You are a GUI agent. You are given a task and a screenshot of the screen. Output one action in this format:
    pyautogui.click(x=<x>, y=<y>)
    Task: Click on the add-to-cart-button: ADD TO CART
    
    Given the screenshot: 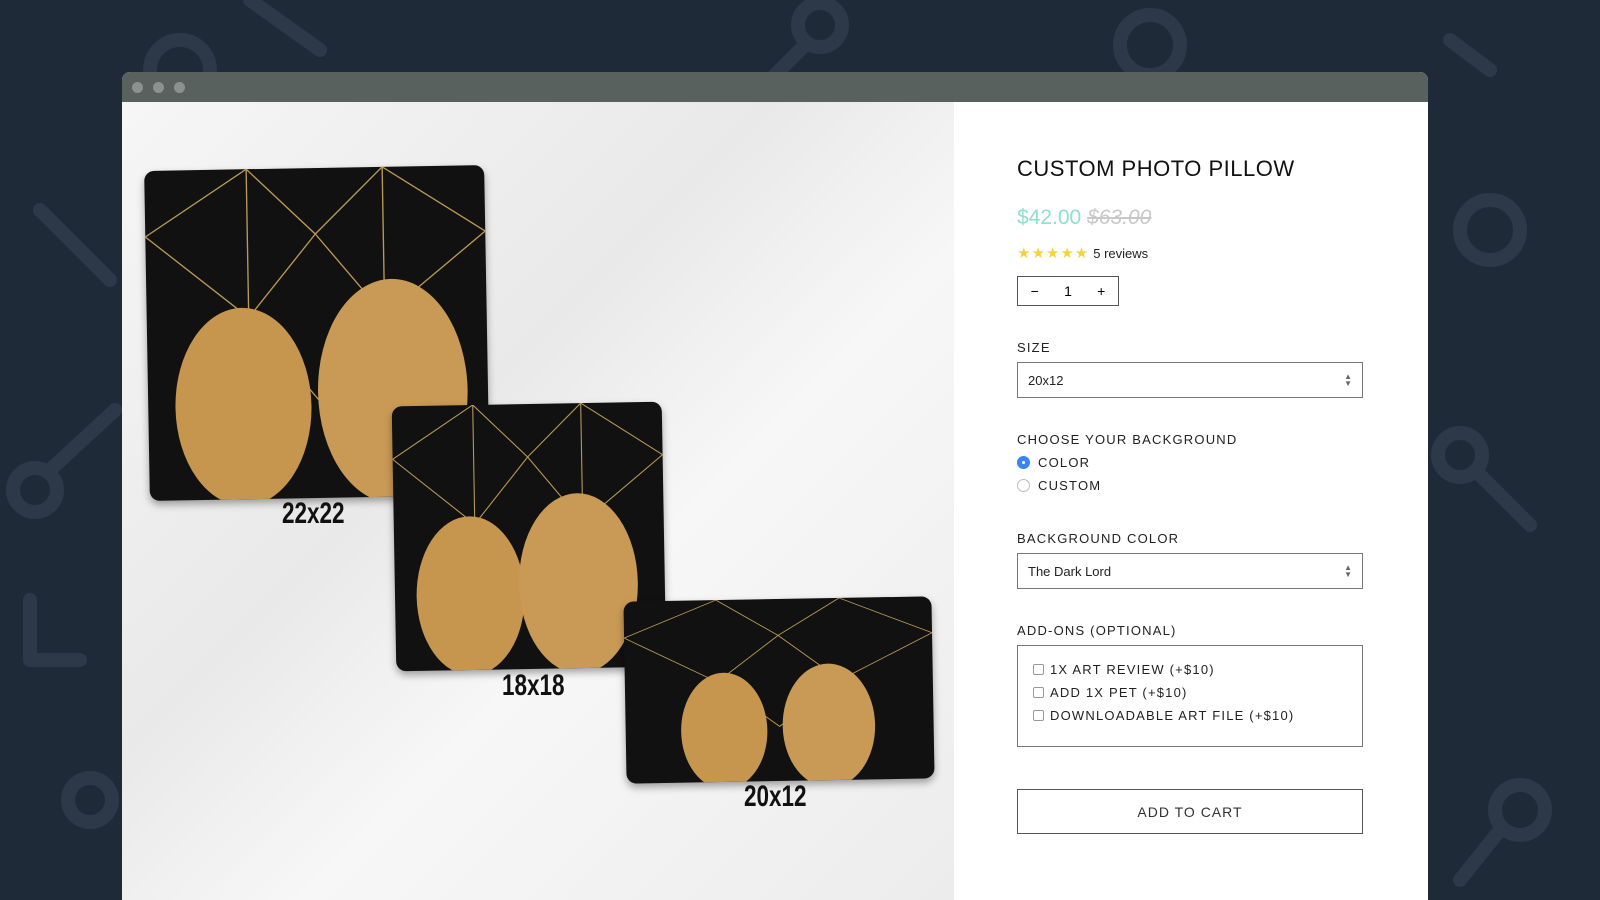 What is the action you would take?
    pyautogui.click(x=1190, y=811)
    